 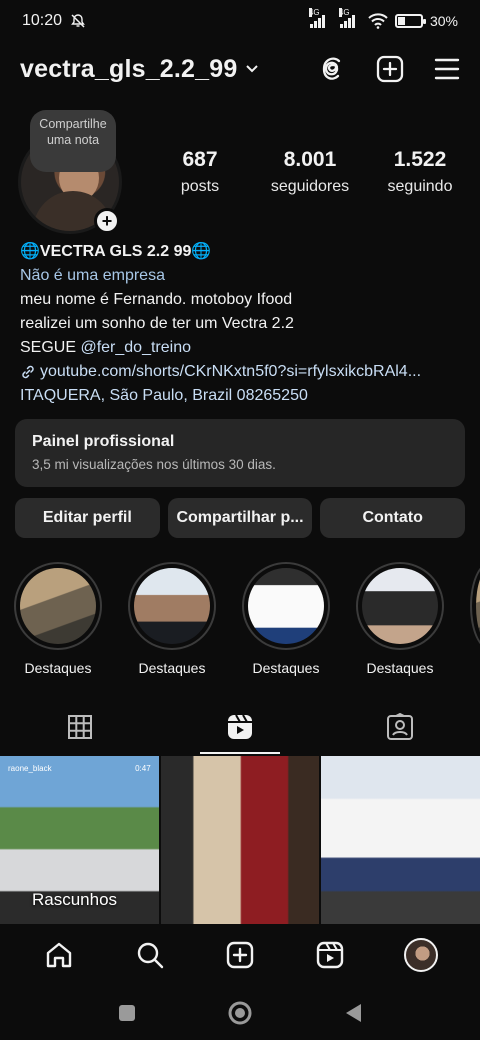 I want to click on nav-home, so click(x=59, y=955).